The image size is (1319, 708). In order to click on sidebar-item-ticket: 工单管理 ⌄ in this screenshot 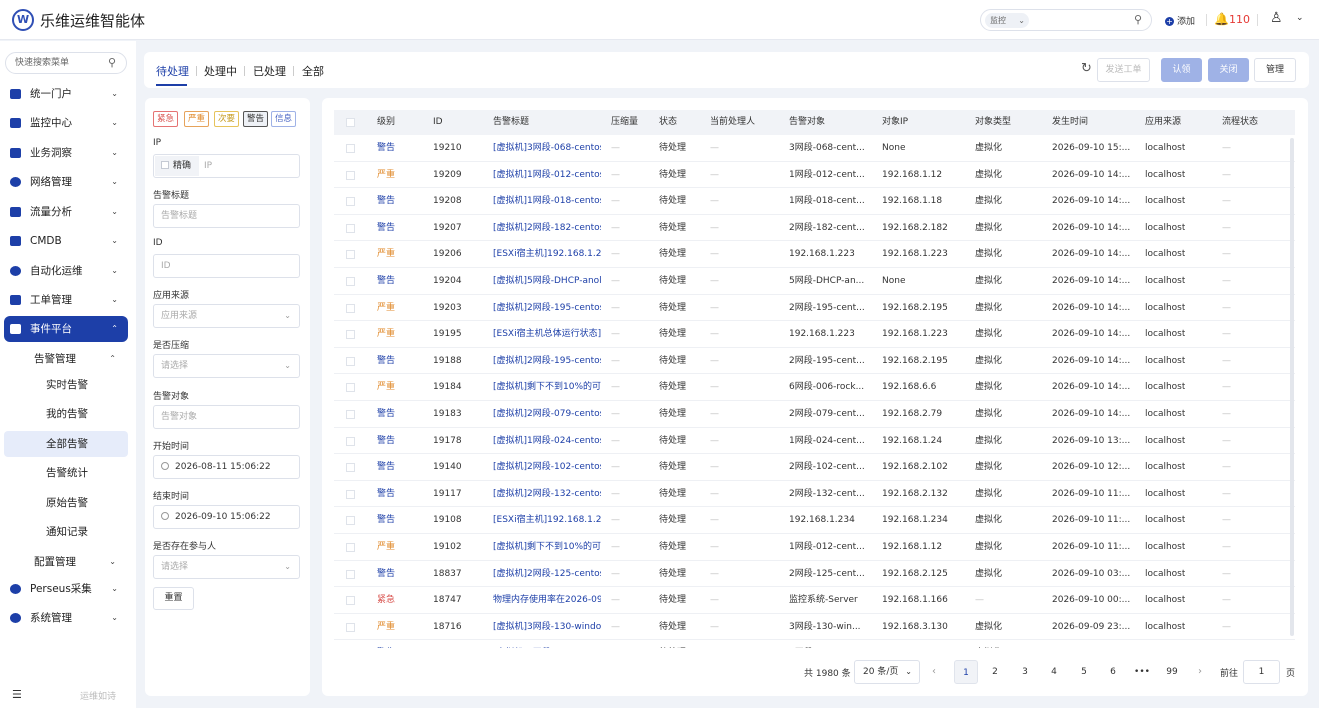, I will do `click(66, 300)`.